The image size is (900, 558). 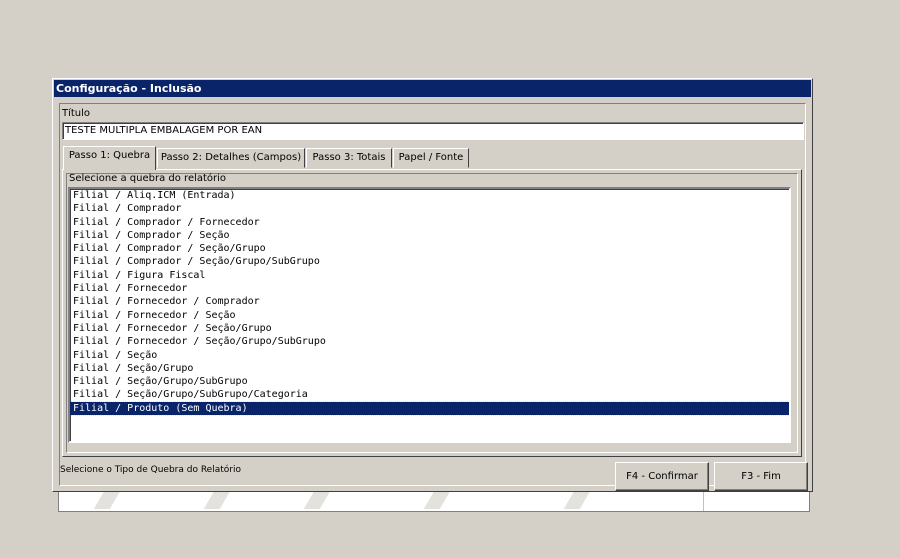 I want to click on confirm-button: F4 - Confirmar, so click(x=662, y=476).